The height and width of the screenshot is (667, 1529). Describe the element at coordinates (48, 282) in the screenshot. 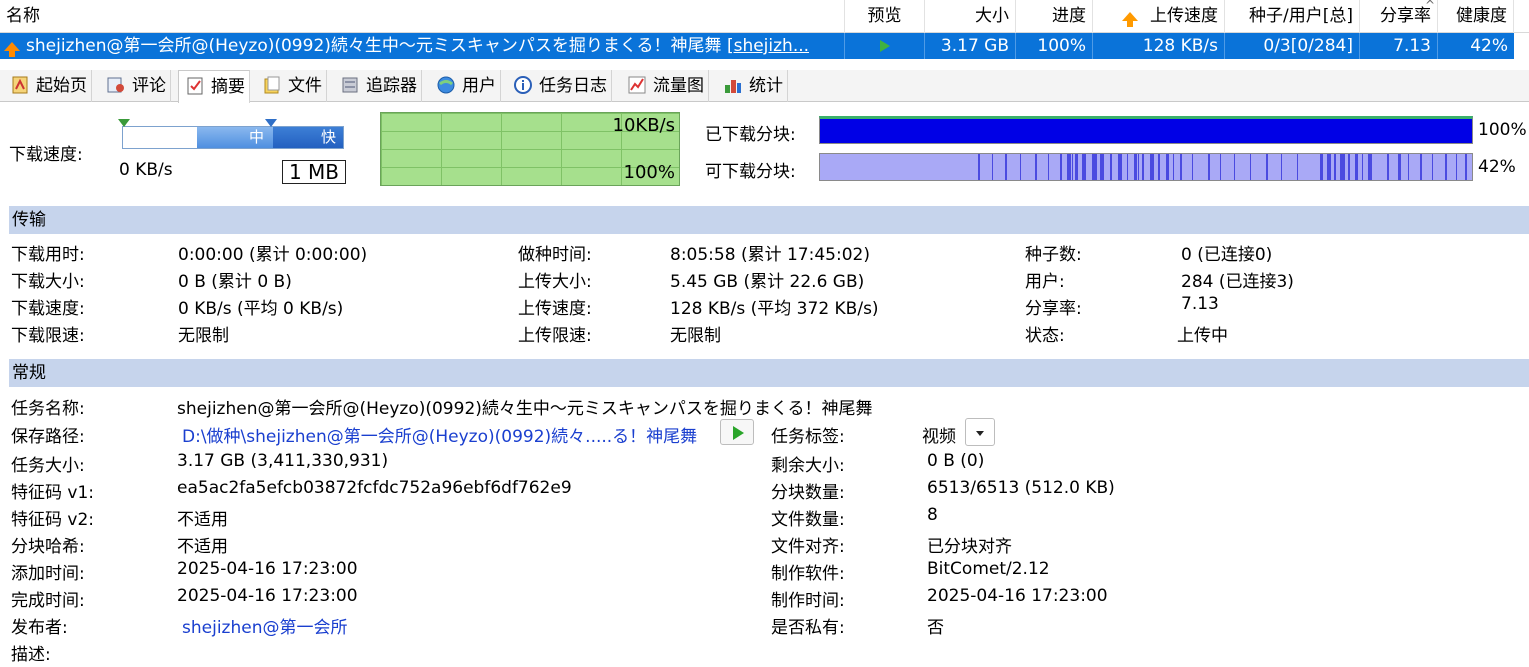

I see `transfer-label: 下载大小:` at that location.